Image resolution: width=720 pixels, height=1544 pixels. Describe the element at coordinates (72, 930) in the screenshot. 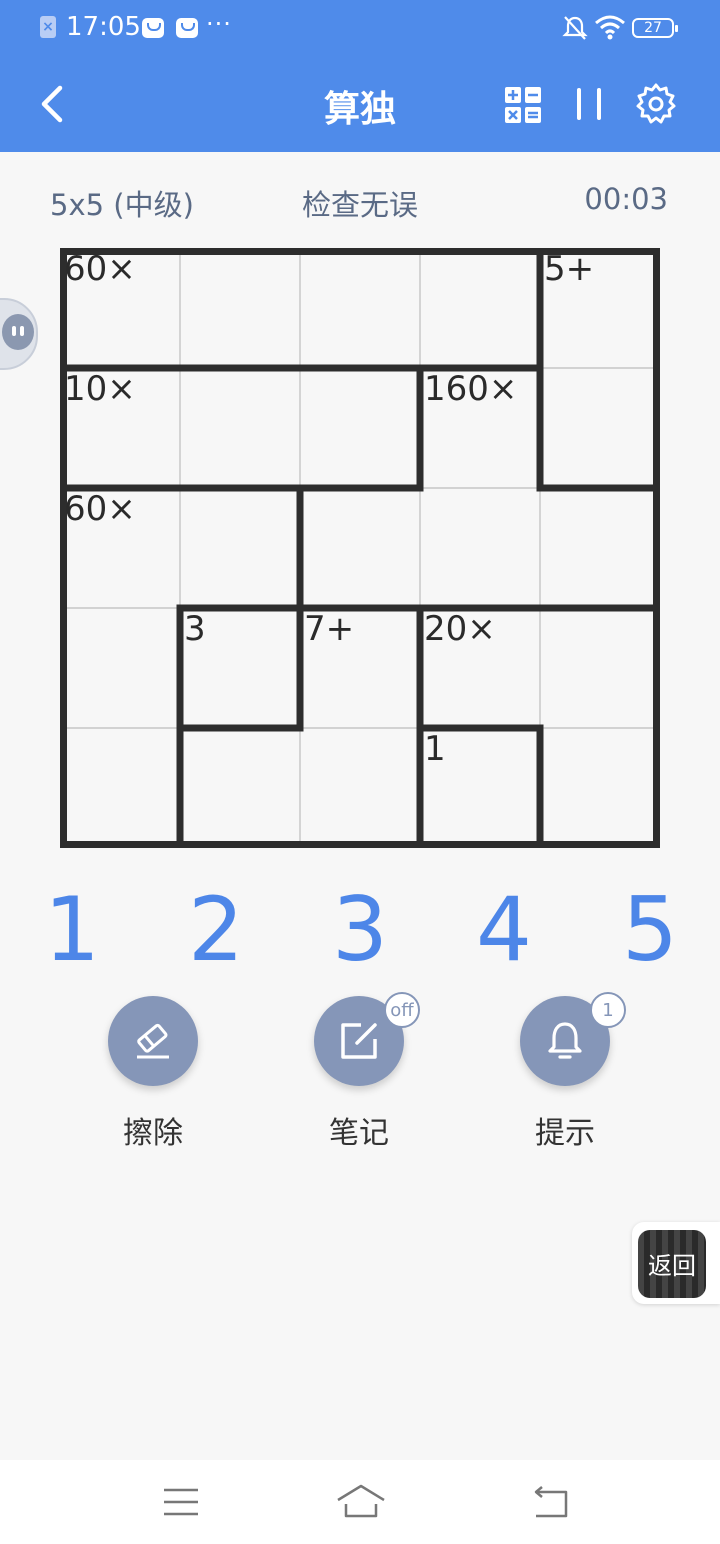

I see `number-button-1: 1` at that location.